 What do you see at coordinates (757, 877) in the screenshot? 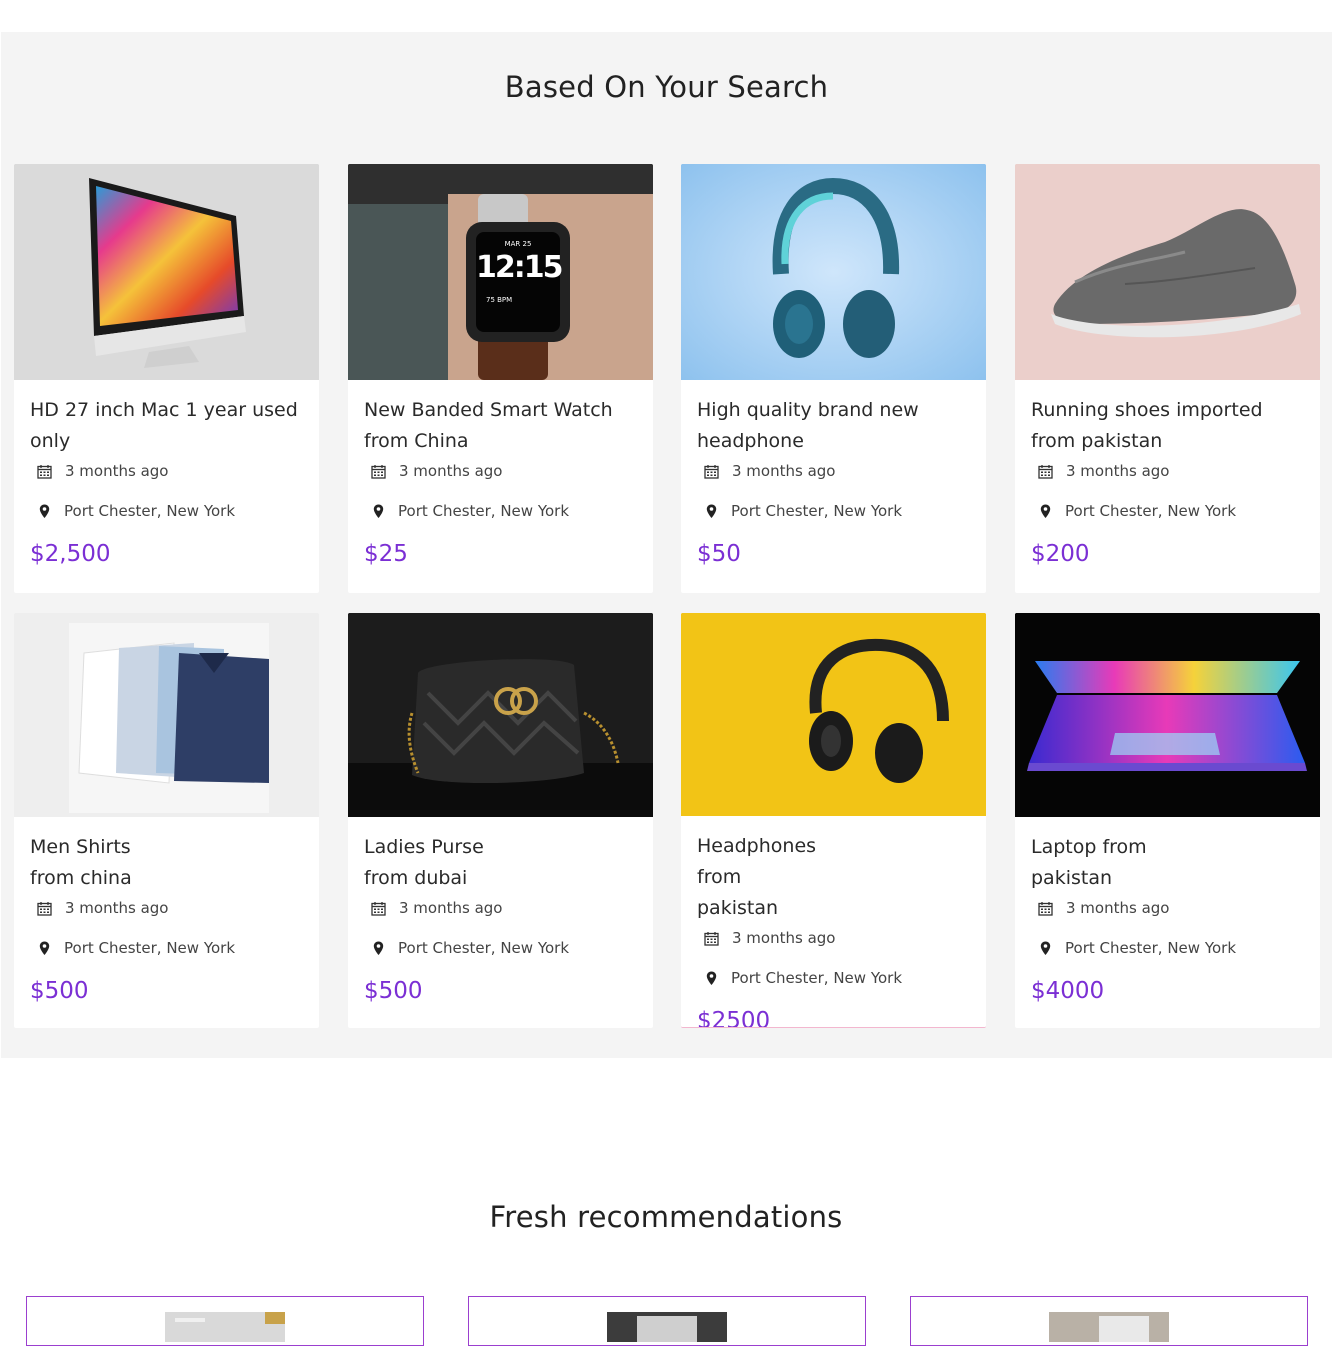
I see `product-title: Headphones from pakistan` at bounding box center [757, 877].